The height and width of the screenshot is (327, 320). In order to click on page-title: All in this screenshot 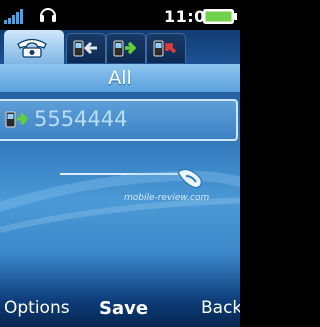, I will do `click(120, 78)`.